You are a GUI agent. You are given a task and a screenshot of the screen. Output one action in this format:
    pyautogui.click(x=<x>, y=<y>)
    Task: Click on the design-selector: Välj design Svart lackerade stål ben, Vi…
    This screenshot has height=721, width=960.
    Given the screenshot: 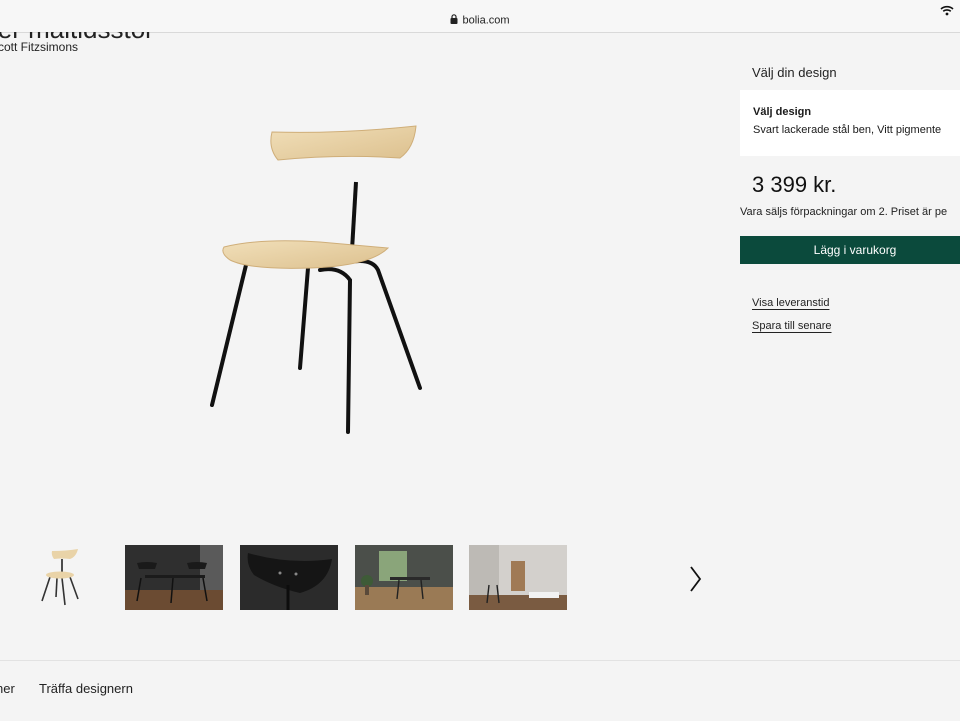 What is the action you would take?
    pyautogui.click(x=850, y=123)
    